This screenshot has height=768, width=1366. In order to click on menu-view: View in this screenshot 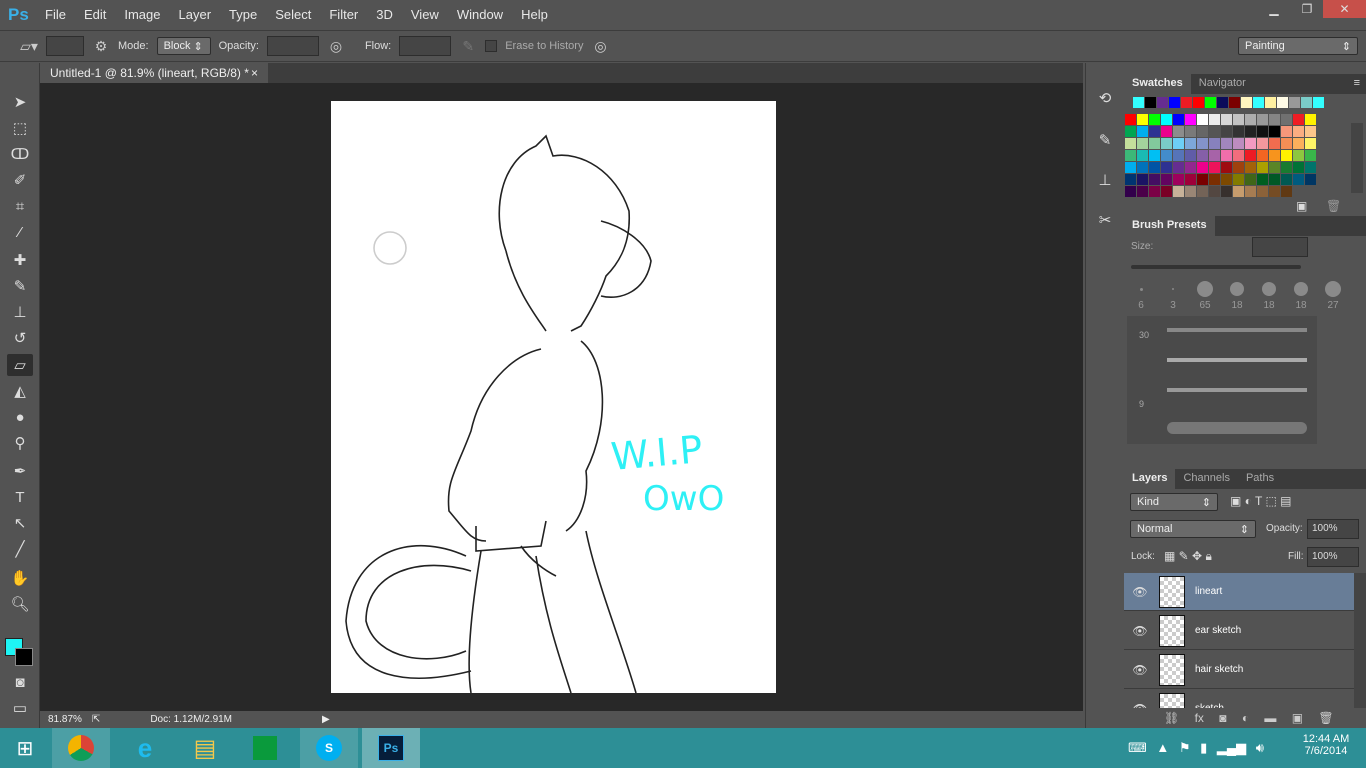, I will do `click(425, 14)`.